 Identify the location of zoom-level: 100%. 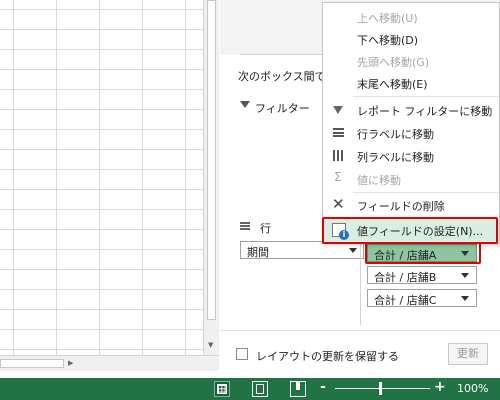
(472, 388).